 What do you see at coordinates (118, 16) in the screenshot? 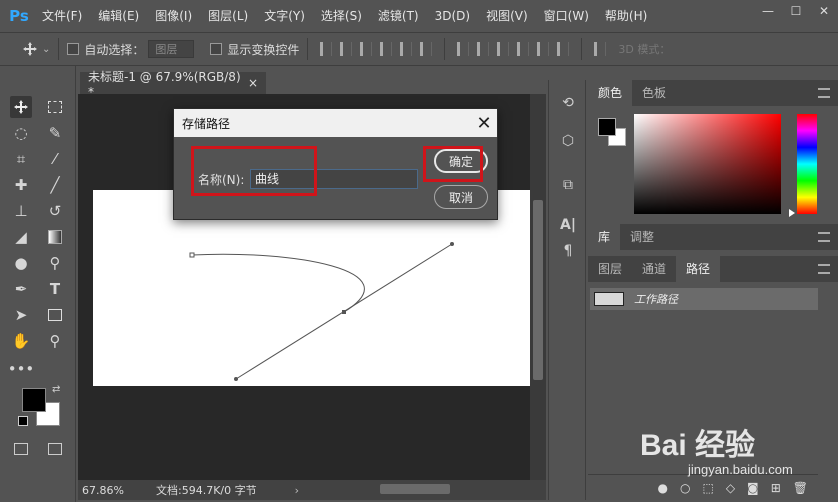
I see `menu-edit: 编辑(E)` at bounding box center [118, 16].